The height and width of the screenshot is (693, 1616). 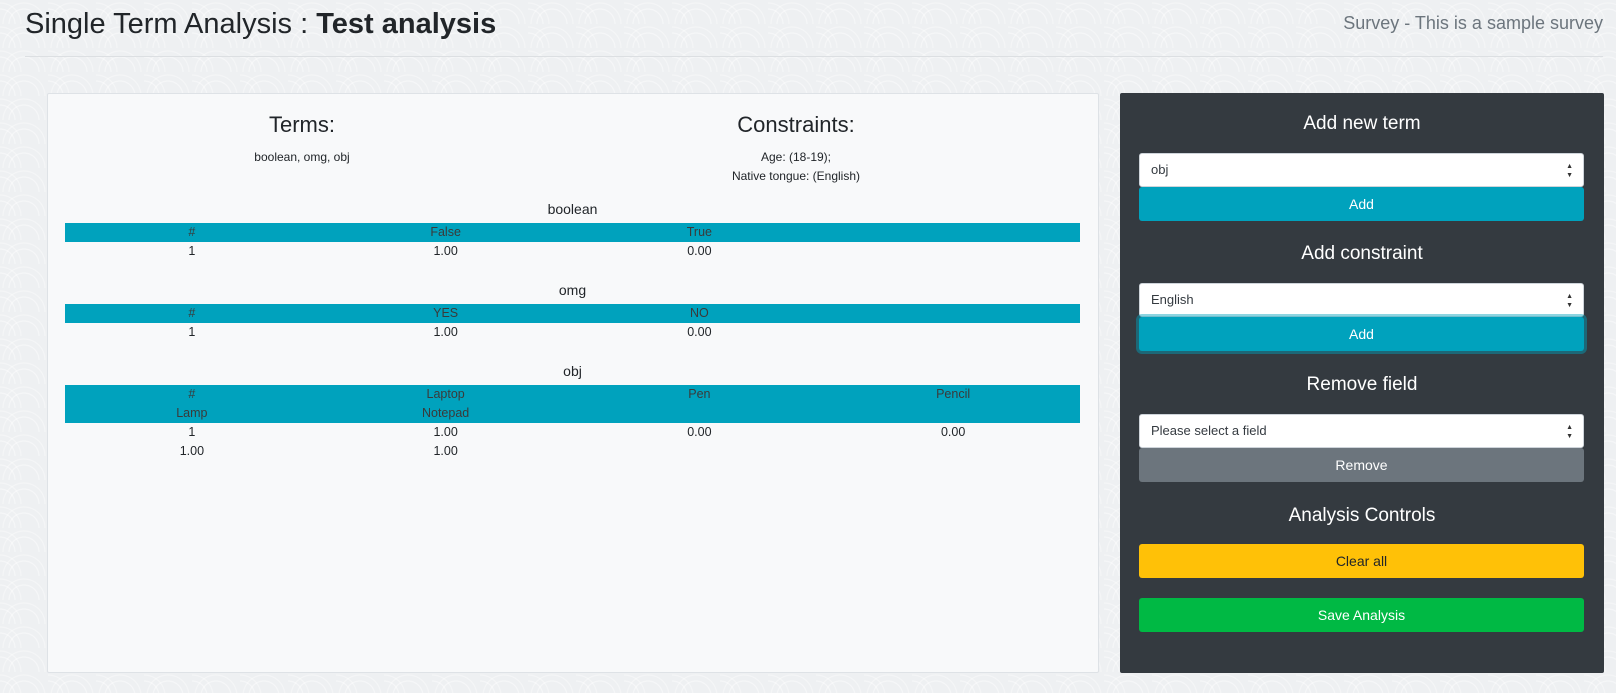 What do you see at coordinates (445, 232) in the screenshot?
I see `column-header: False` at bounding box center [445, 232].